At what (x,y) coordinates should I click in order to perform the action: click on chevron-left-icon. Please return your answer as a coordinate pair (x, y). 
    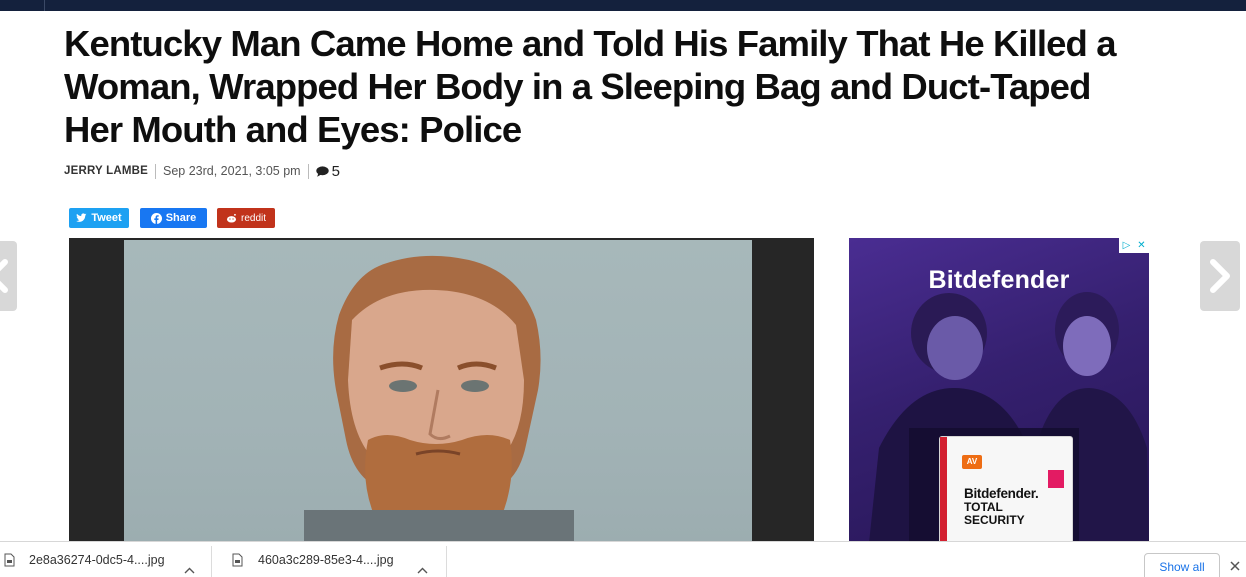
    Looking at the image, I should click on (4, 276).